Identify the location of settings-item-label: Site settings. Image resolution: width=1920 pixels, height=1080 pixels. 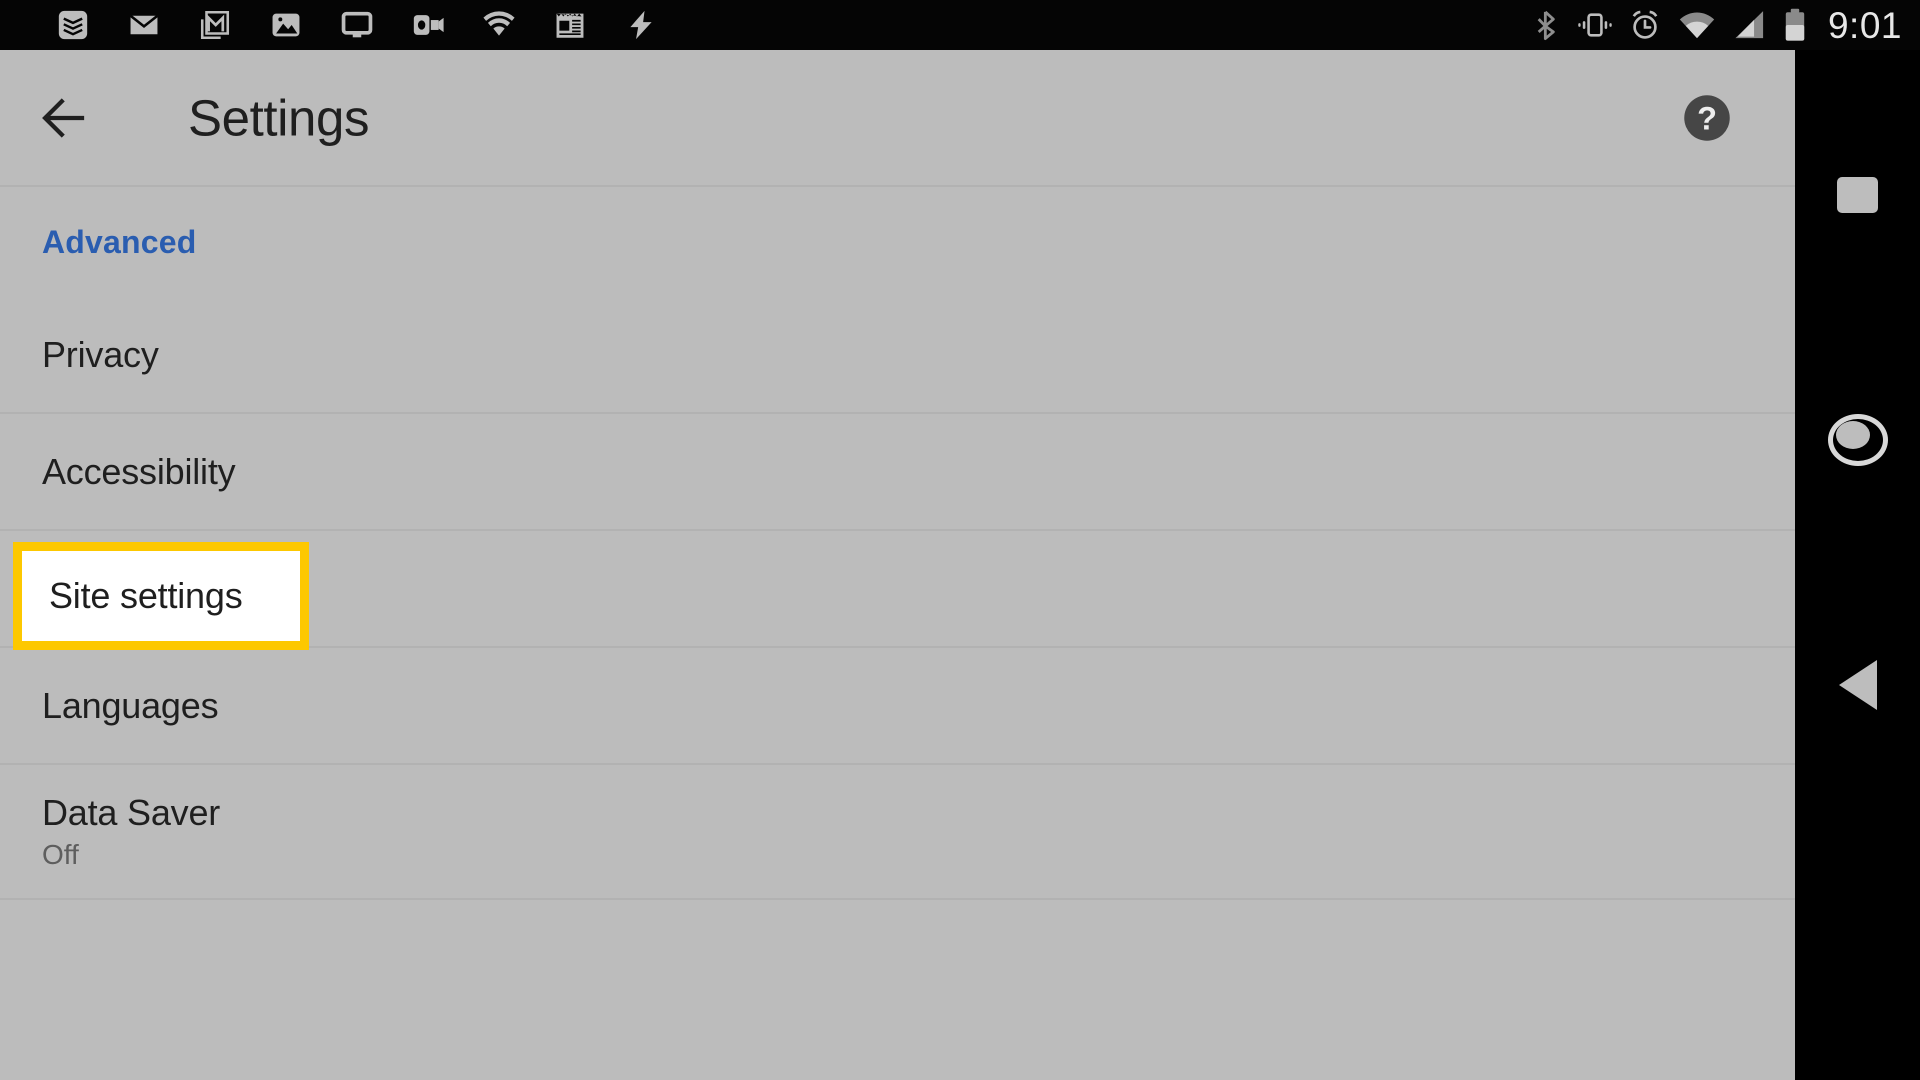
(146, 596).